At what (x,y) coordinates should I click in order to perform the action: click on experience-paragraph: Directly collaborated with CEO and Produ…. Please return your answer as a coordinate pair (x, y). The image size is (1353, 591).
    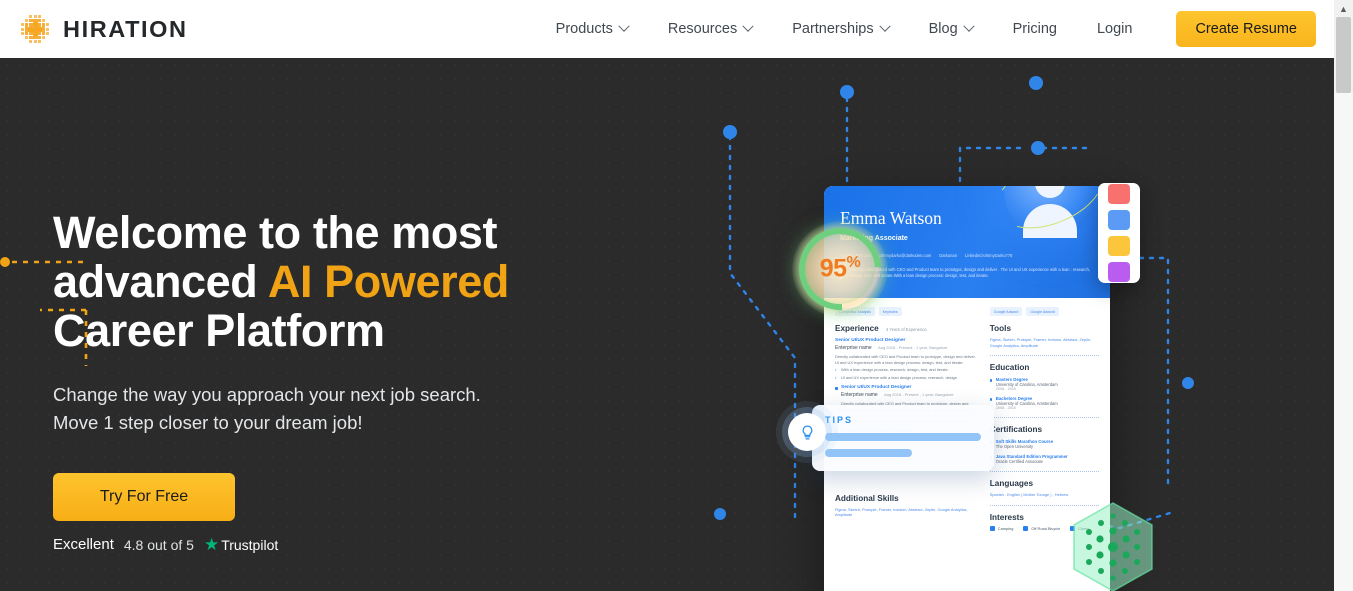
    Looking at the image, I should click on (905, 359).